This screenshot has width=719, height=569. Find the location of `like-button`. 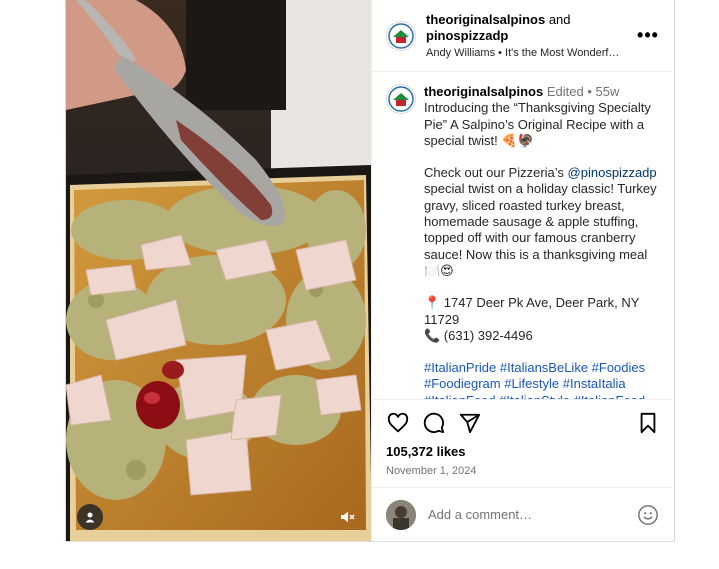

like-button is located at coordinates (398, 423).